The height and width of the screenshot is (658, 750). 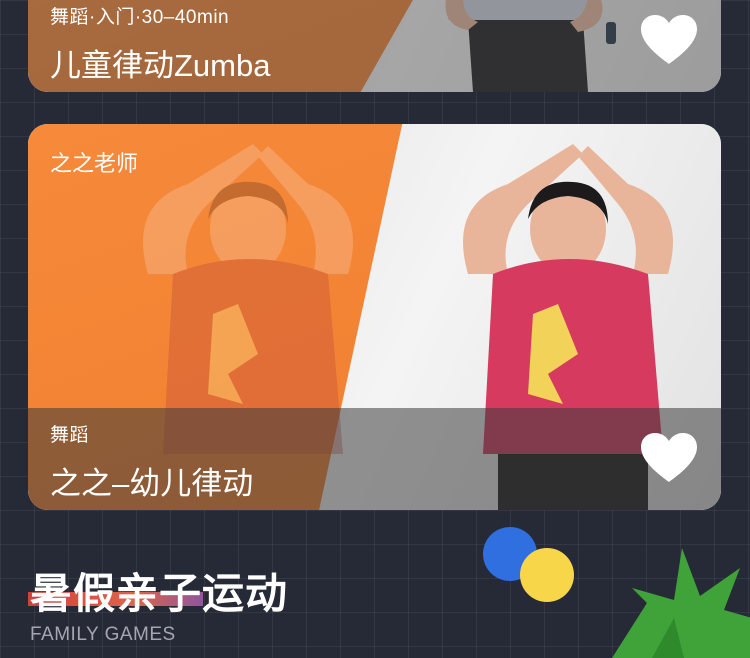 I want to click on course-title: 儿童律动Zumba, so click(x=160, y=65).